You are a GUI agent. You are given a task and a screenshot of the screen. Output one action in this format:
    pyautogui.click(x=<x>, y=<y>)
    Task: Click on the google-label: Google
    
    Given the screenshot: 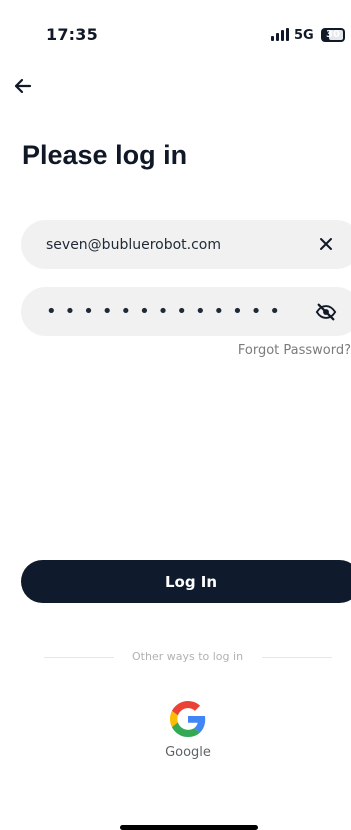 What is the action you would take?
    pyautogui.click(x=188, y=752)
    